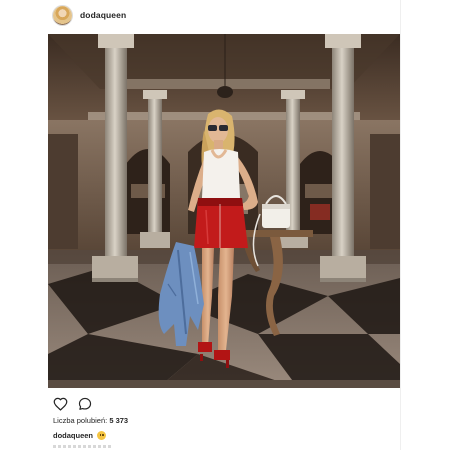  I want to click on likes-count: Liczba polubień: 5 373, so click(90, 420).